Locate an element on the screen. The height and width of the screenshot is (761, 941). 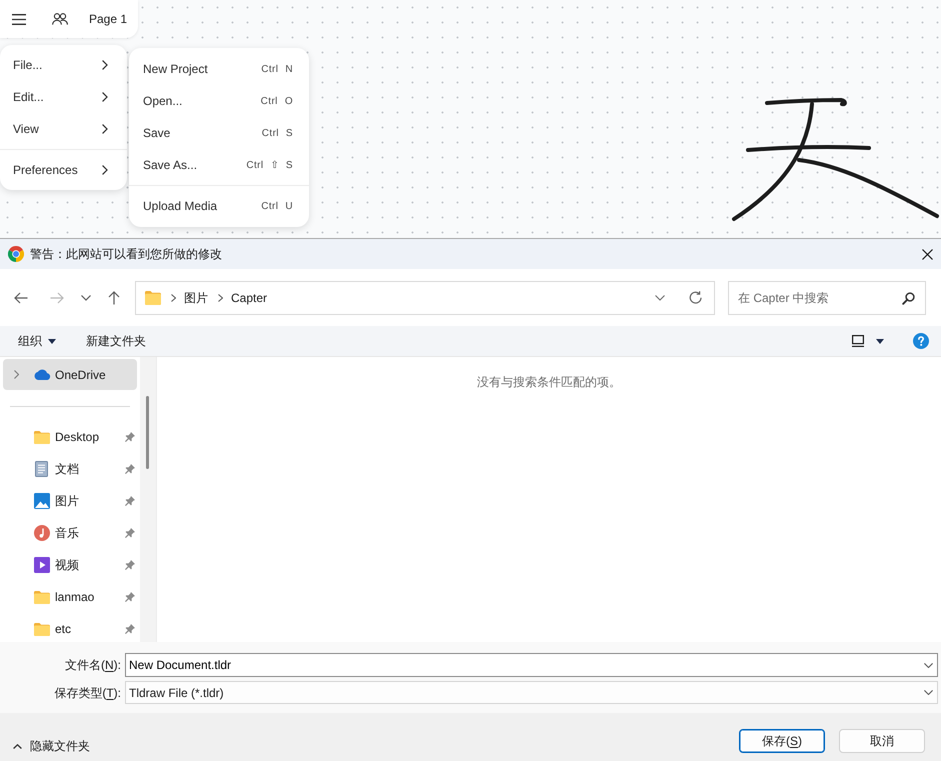
back-arrow-icon is located at coordinates (21, 298).